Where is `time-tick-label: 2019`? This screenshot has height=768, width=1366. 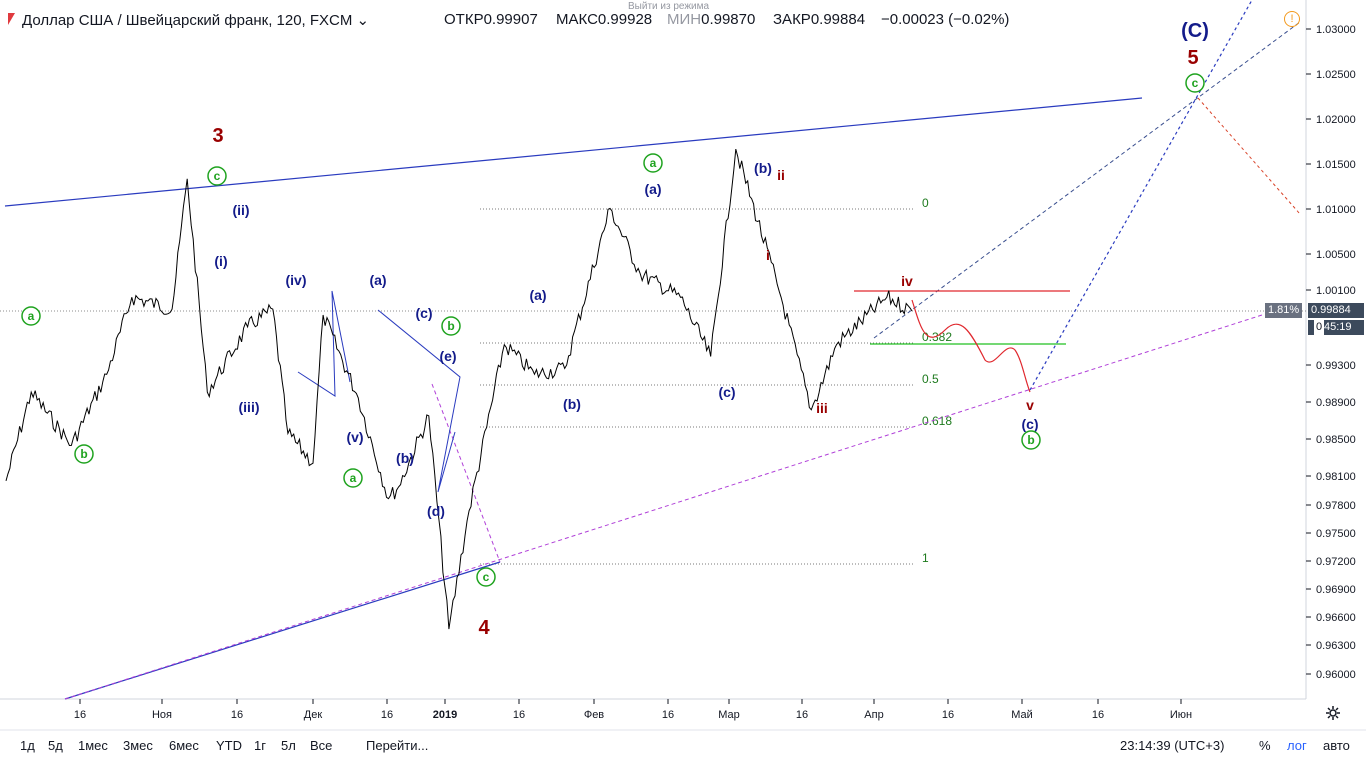 time-tick-label: 2019 is located at coordinates (445, 715).